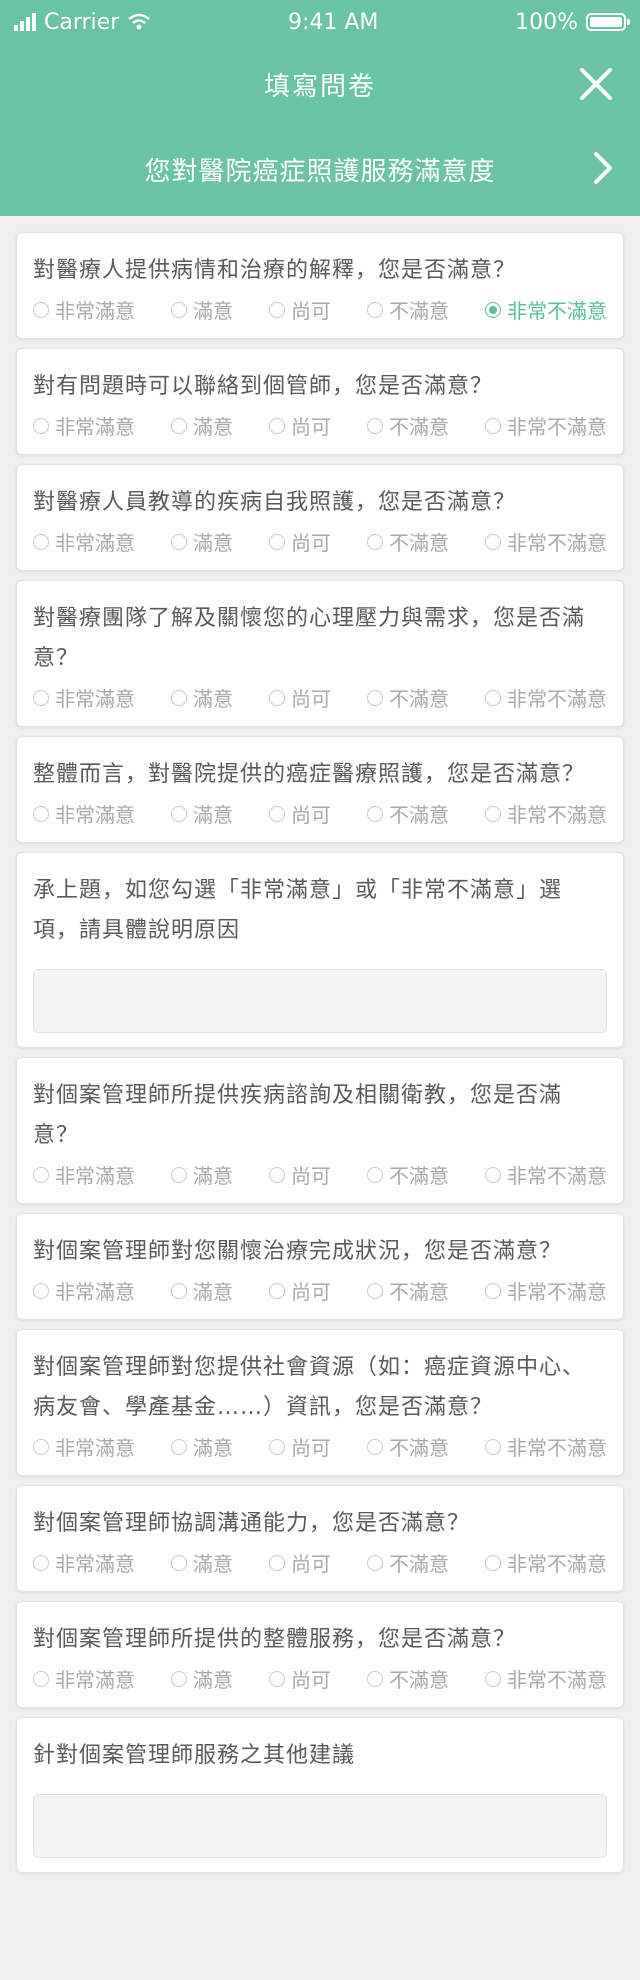  I want to click on chevron-right-icon, so click(602, 168).